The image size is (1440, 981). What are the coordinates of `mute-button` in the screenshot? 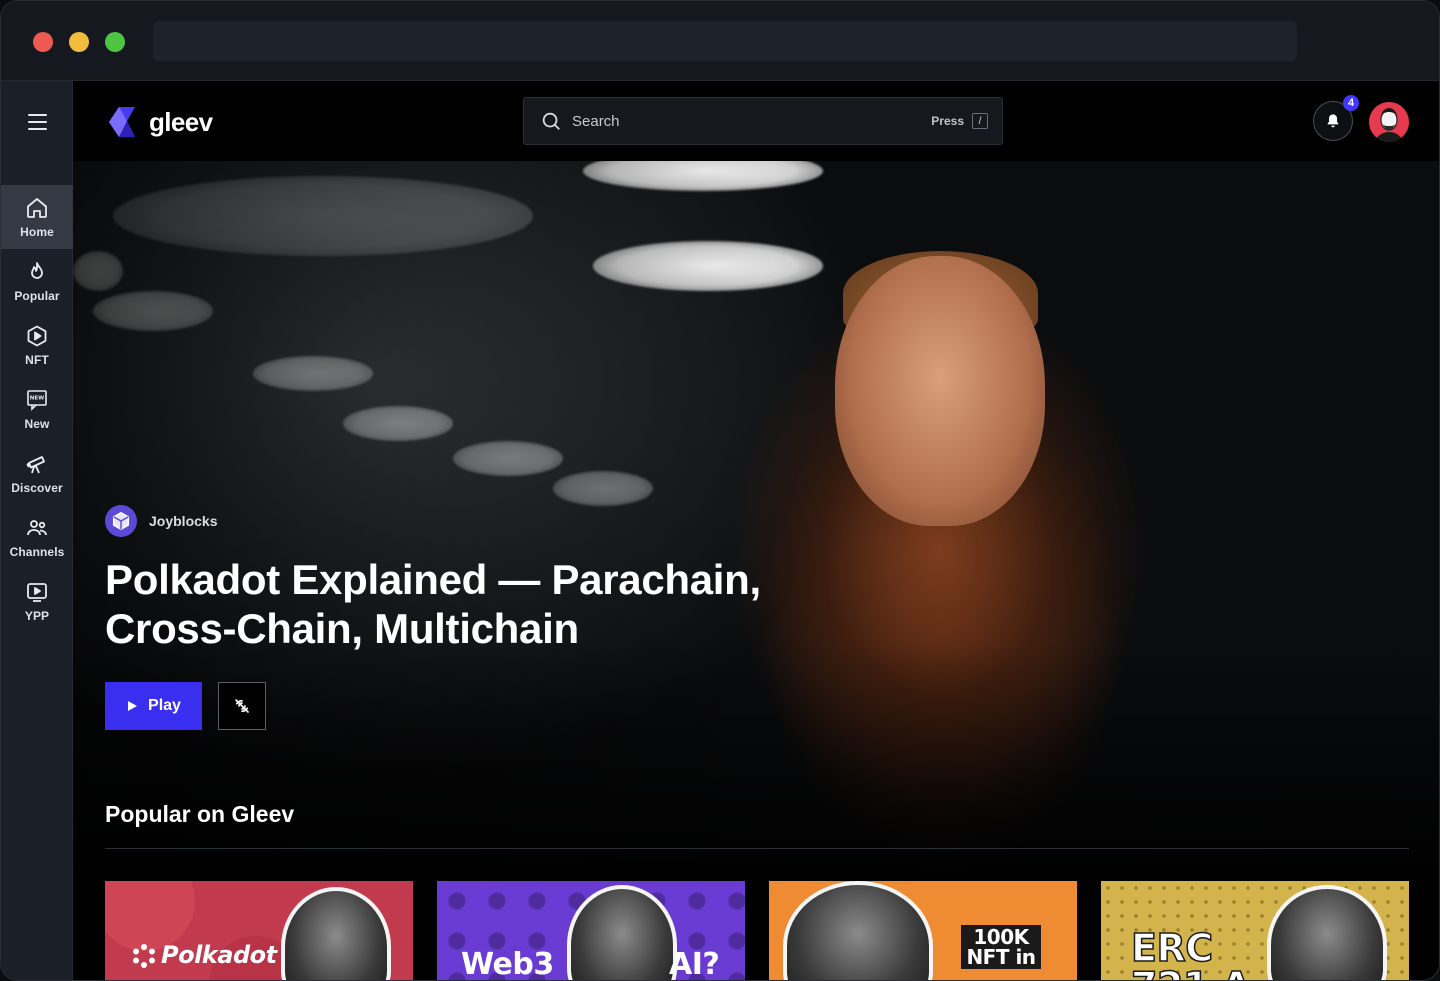 It's located at (242, 706).